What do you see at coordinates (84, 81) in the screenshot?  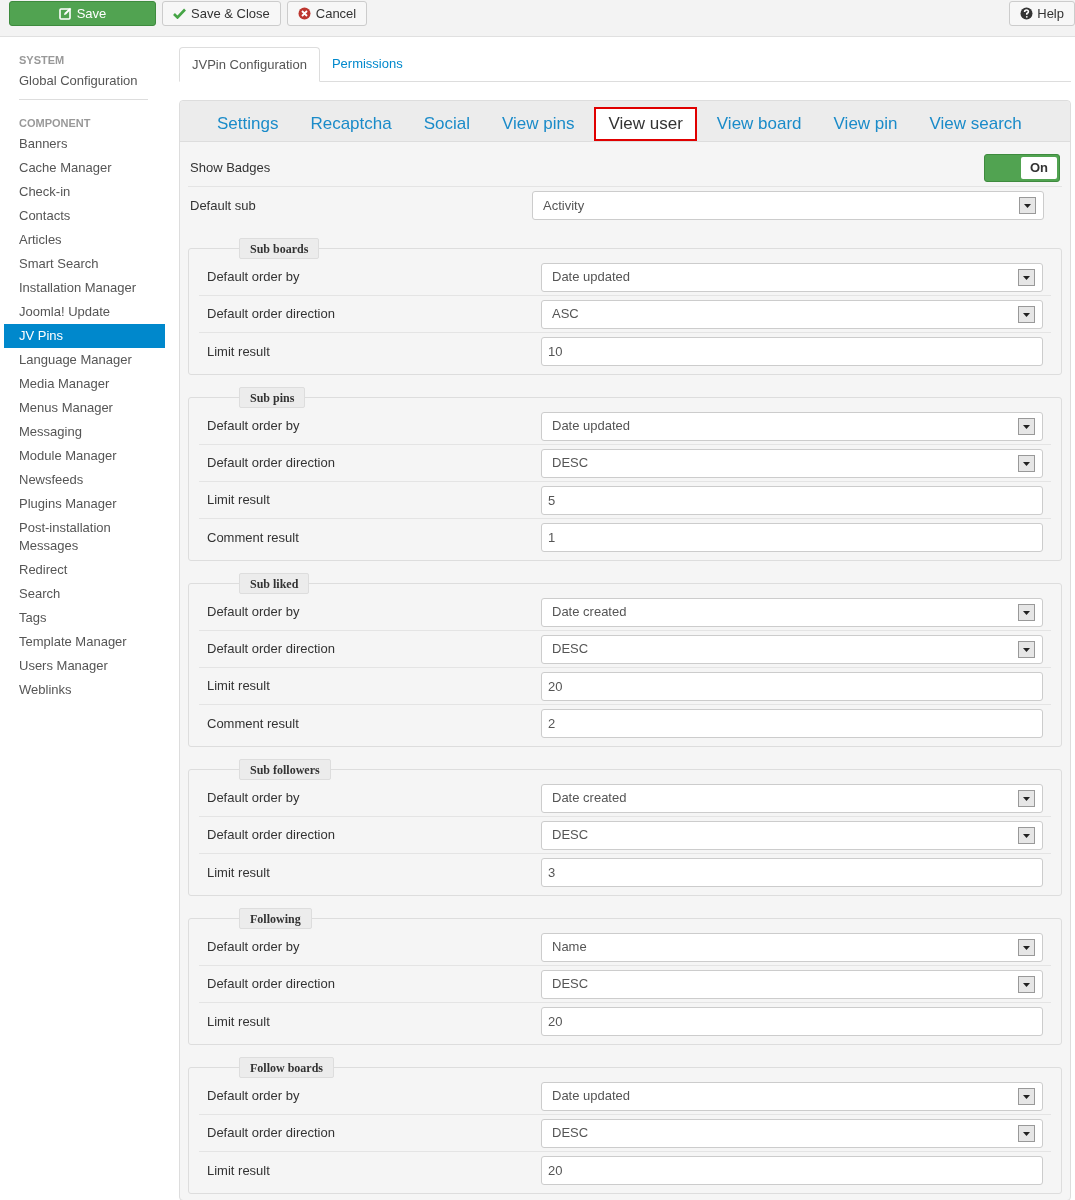 I see `sidebar-item: Global Configuration` at bounding box center [84, 81].